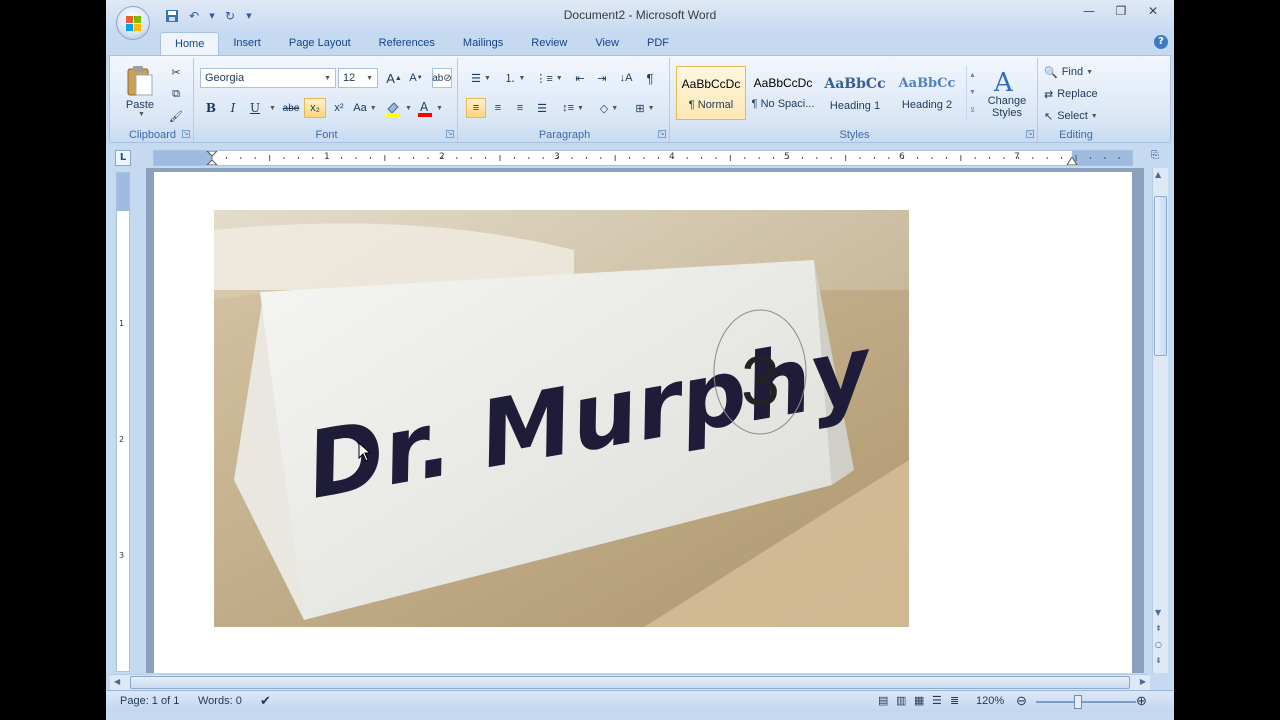 This screenshot has height=720, width=1280. Describe the element at coordinates (1158, 628) in the screenshot. I see `previous-page-icon: ⇞` at that location.